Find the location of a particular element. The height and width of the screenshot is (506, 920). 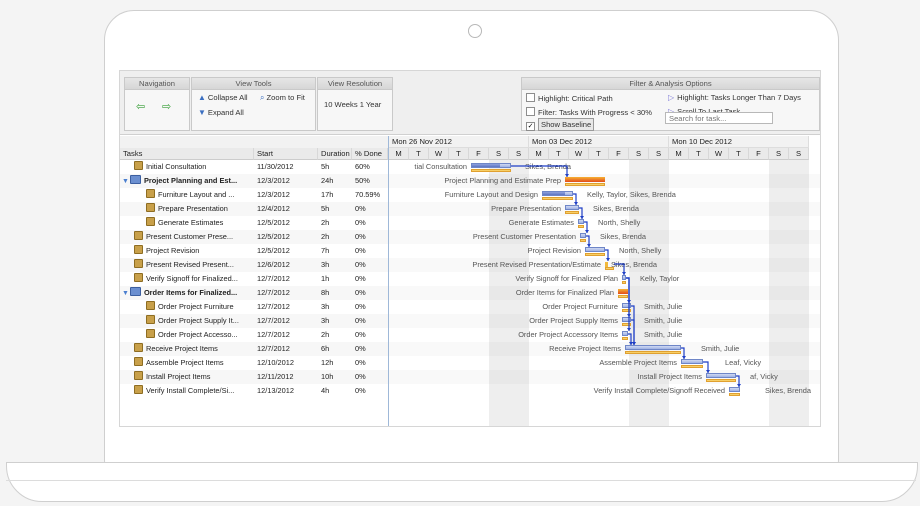

show-baseline-option: ✓ Show Baseline is located at coordinates (560, 124).